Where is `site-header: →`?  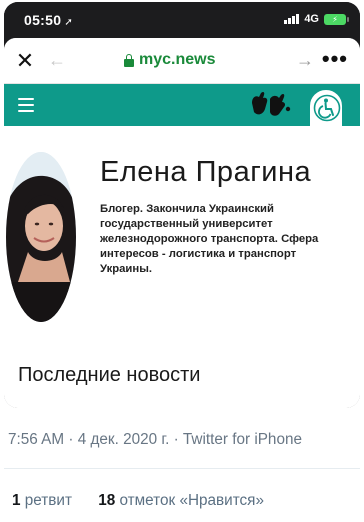
site-header: → is located at coordinates (182, 114).